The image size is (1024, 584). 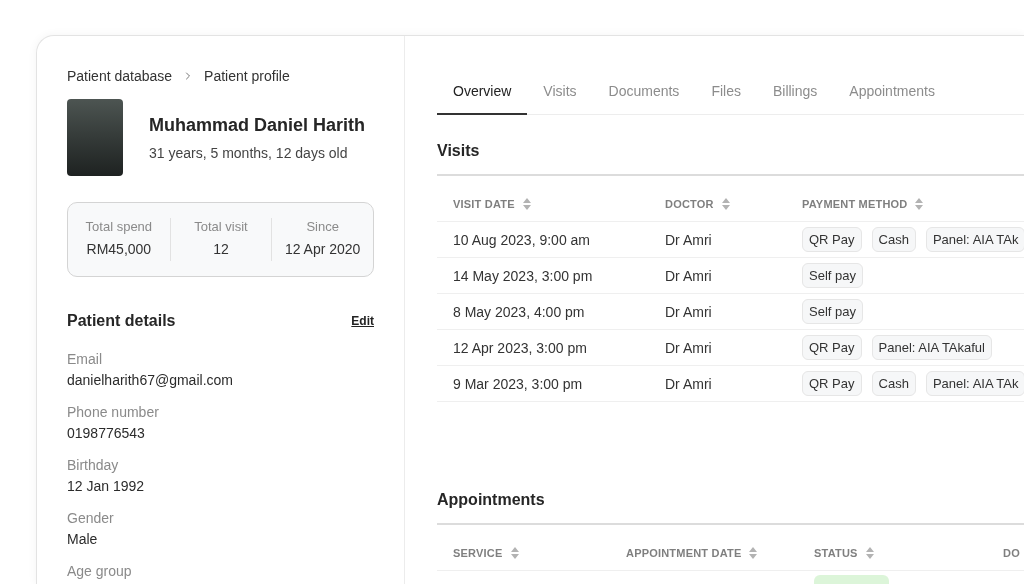 What do you see at coordinates (113, 412) in the screenshot?
I see `field-label: Phone number` at bounding box center [113, 412].